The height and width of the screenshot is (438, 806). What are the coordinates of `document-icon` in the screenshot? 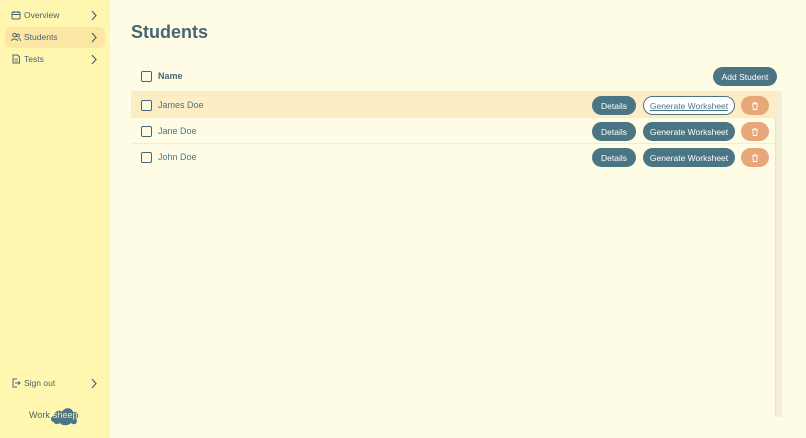 It's located at (16, 59).